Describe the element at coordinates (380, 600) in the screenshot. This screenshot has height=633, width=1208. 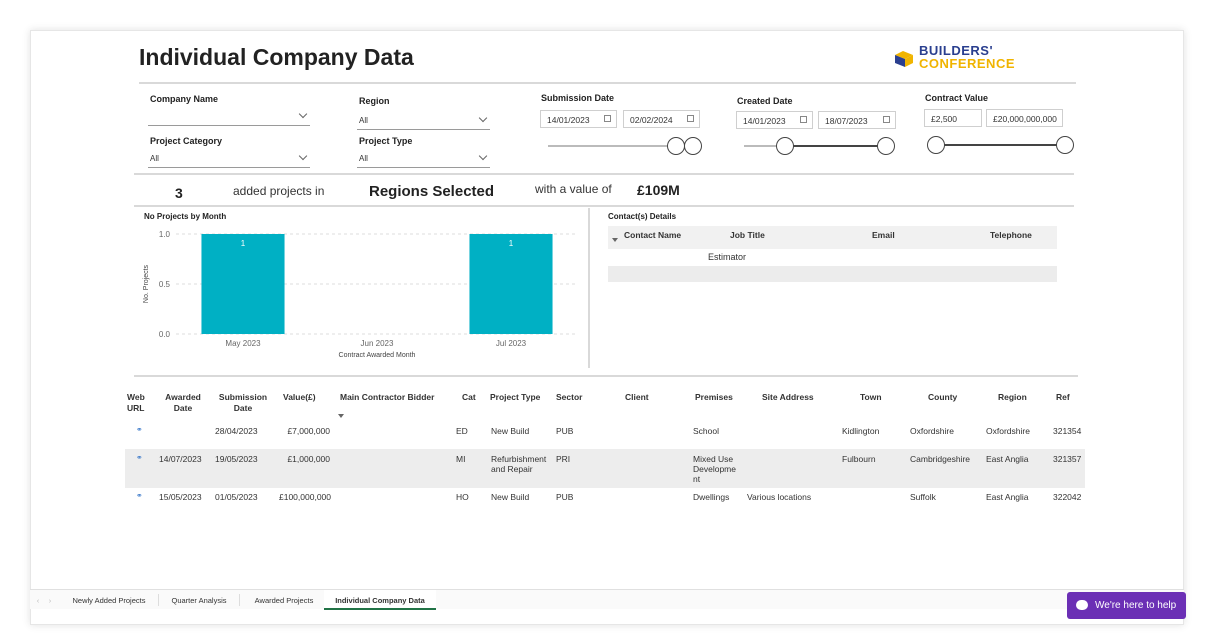
I see `tab-individual-company-data: Individual Company Data` at that location.